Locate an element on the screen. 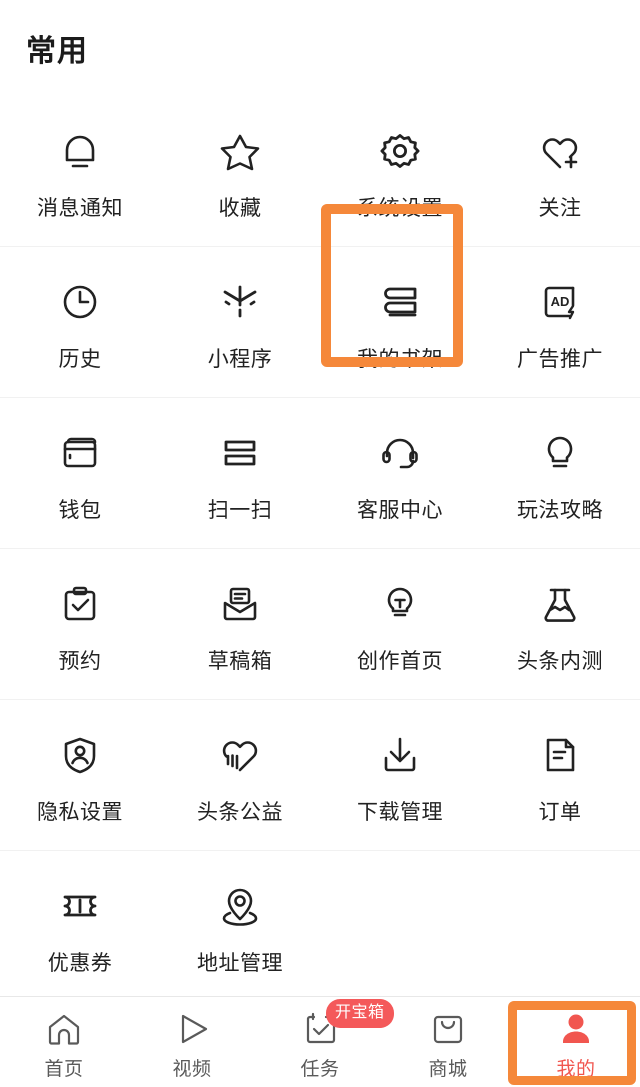 The width and height of the screenshot is (640, 1087). heart-hand-icon is located at coordinates (240, 755).